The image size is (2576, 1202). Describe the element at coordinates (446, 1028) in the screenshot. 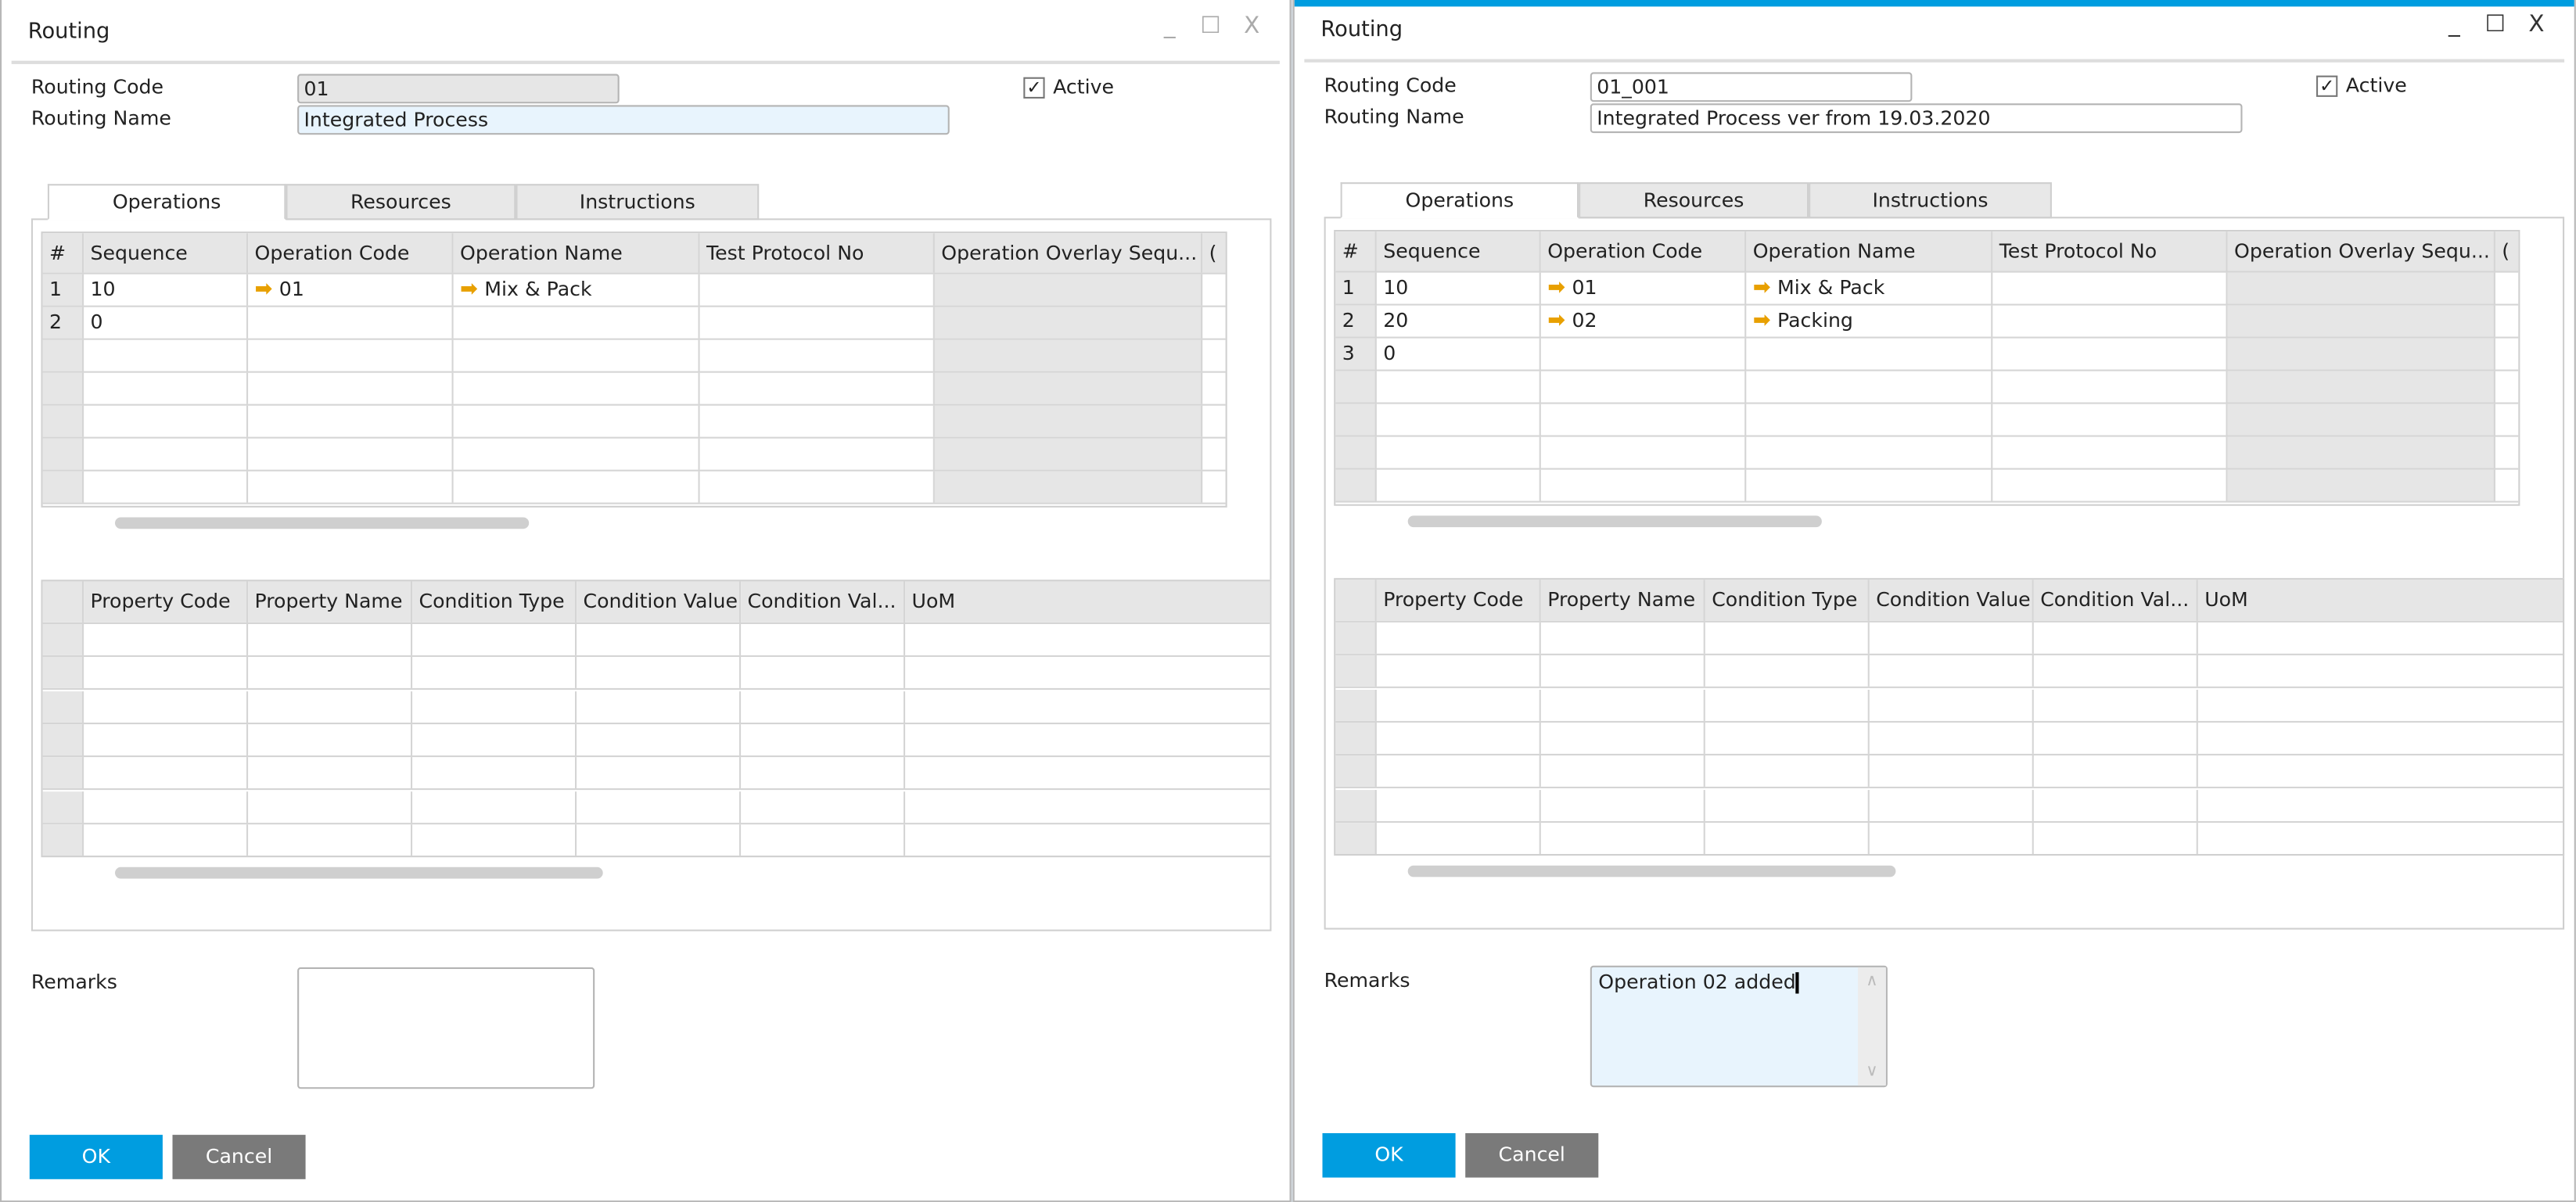

I see `remarks-textarea` at that location.